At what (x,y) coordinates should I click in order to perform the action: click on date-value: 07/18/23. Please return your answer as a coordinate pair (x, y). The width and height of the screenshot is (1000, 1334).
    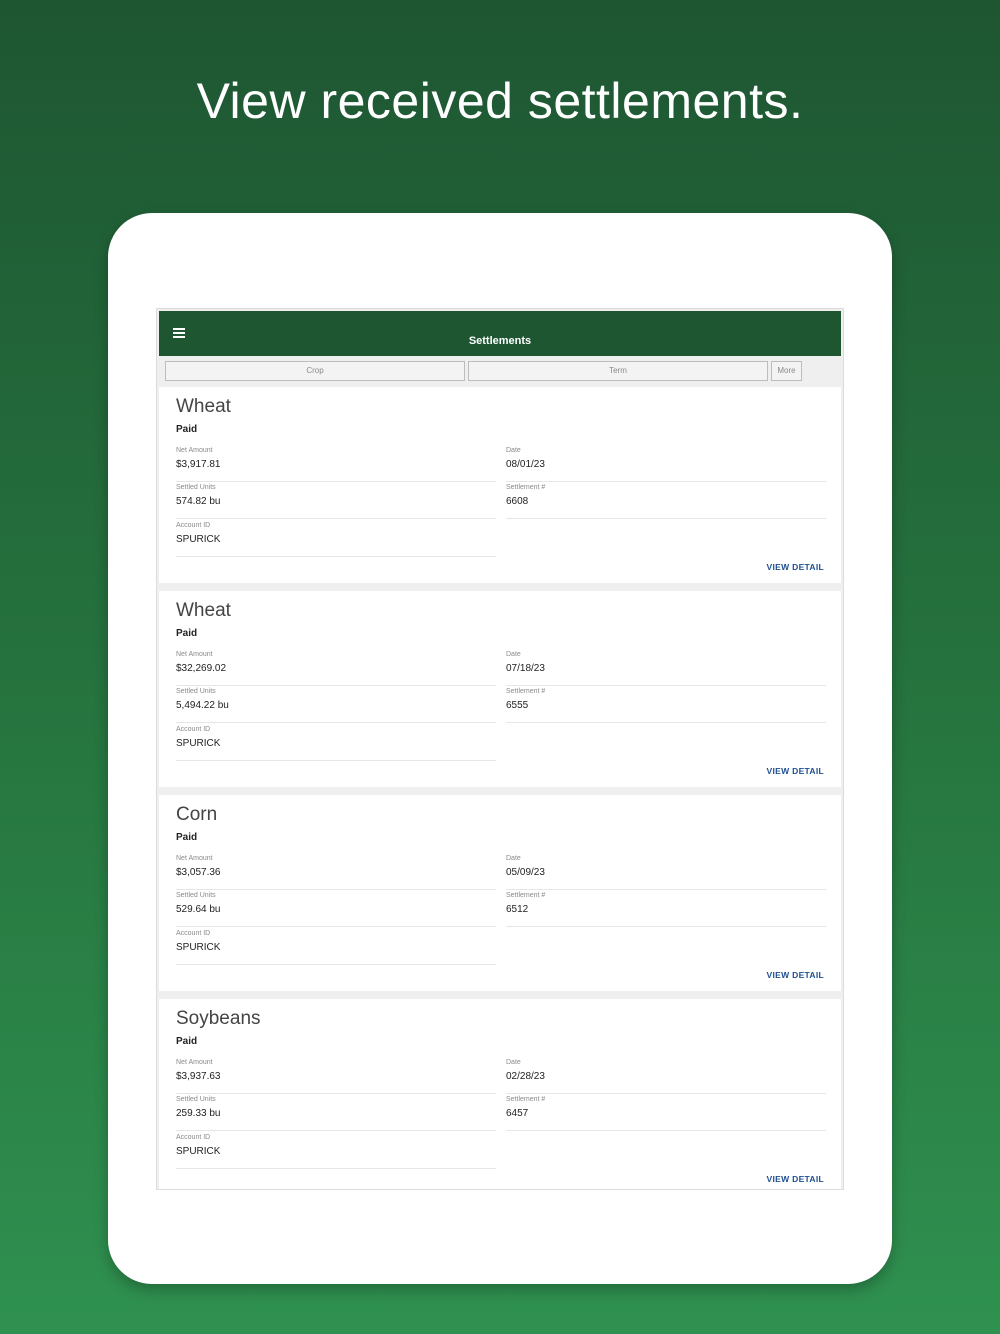
    Looking at the image, I should click on (525, 668).